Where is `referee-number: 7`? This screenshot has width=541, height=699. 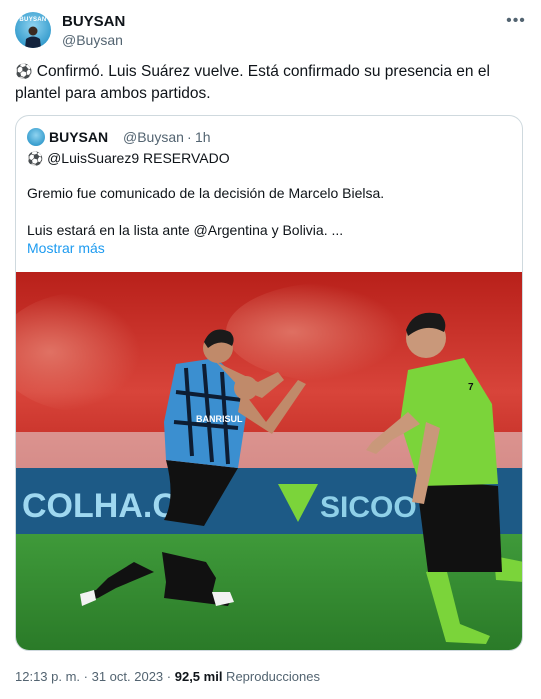
referee-number: 7 is located at coordinates (471, 387).